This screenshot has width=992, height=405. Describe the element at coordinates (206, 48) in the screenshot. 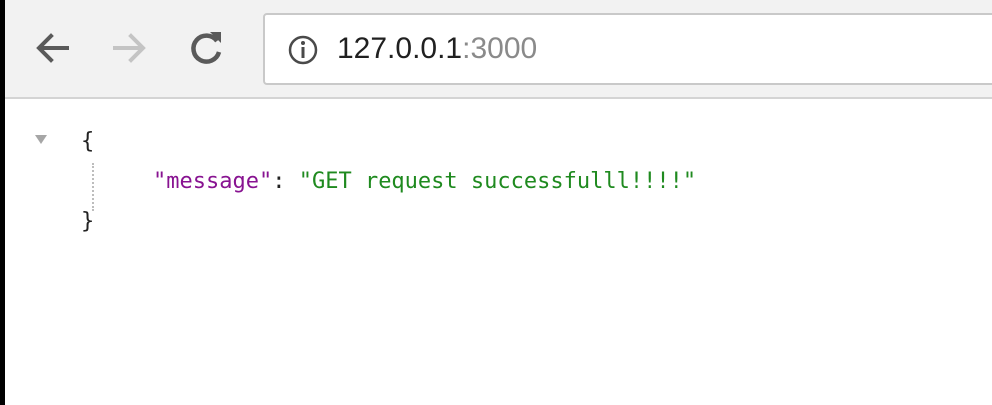

I see `reload-icon` at that location.